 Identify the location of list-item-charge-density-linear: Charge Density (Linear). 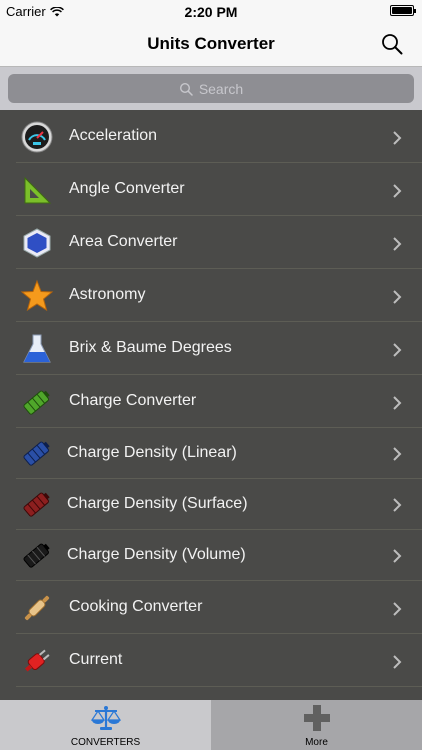
(219, 453).